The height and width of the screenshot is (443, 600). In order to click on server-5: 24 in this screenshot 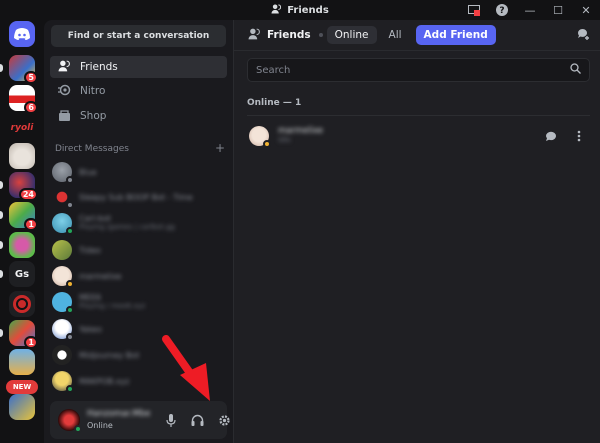, I will do `click(23, 186)`.